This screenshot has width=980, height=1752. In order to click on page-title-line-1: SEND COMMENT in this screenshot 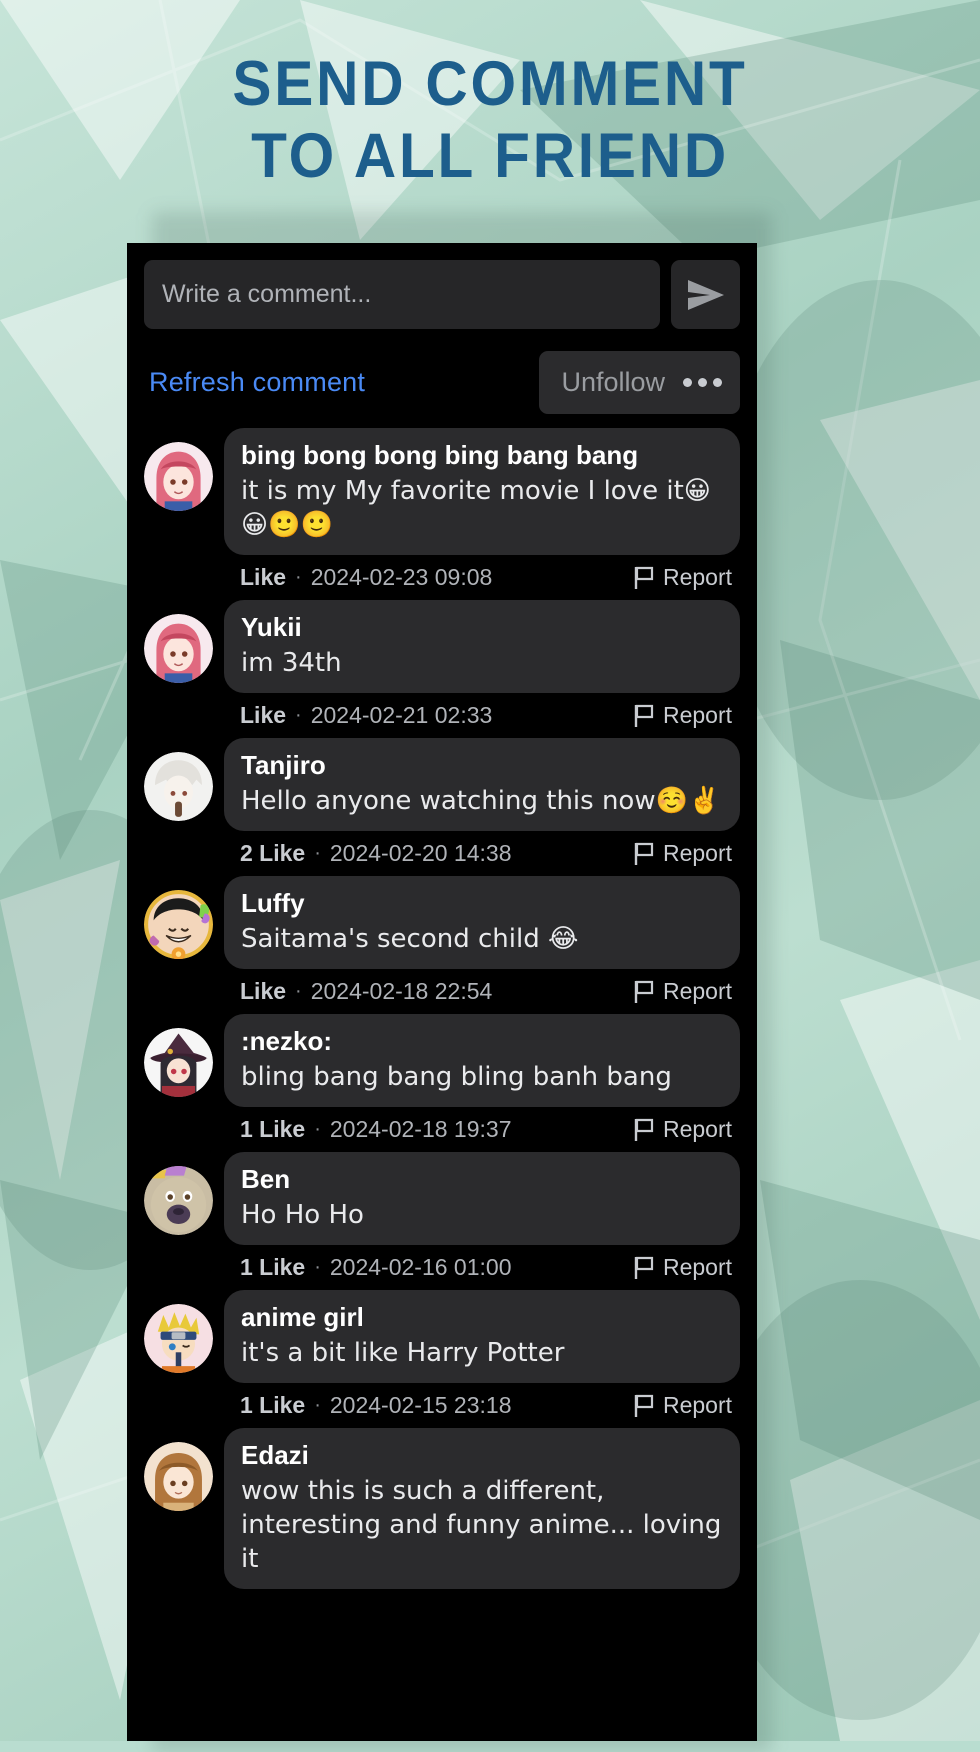, I will do `click(490, 84)`.